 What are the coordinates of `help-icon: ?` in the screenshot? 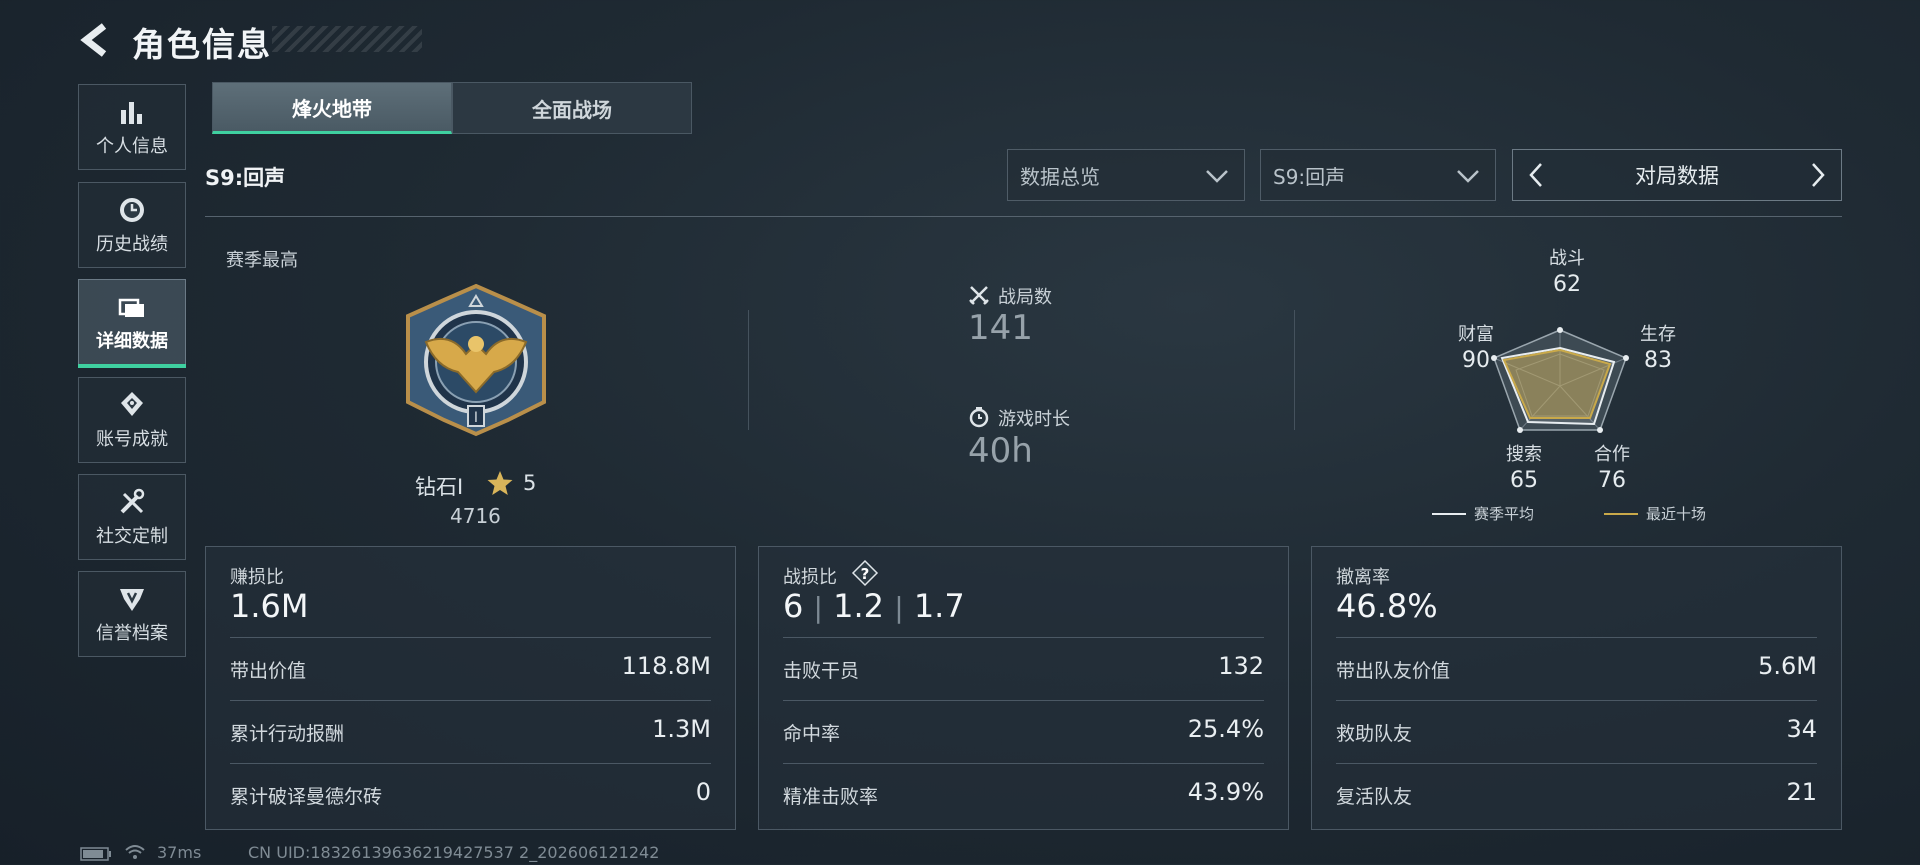 It's located at (865, 573).